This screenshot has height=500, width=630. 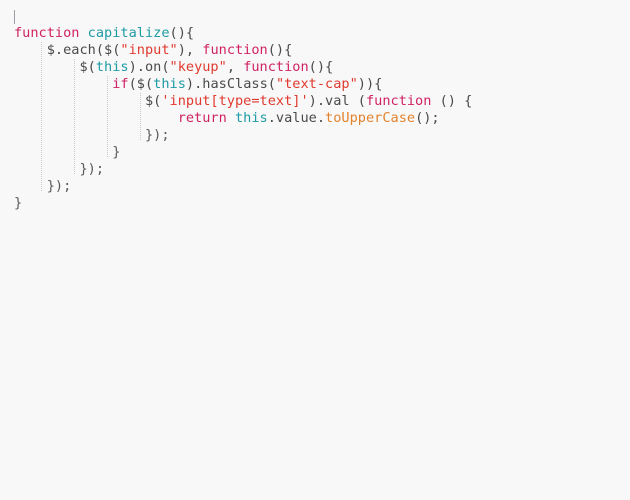 I want to click on code-token-plain: ).hasClass(, so click(x=230, y=84).